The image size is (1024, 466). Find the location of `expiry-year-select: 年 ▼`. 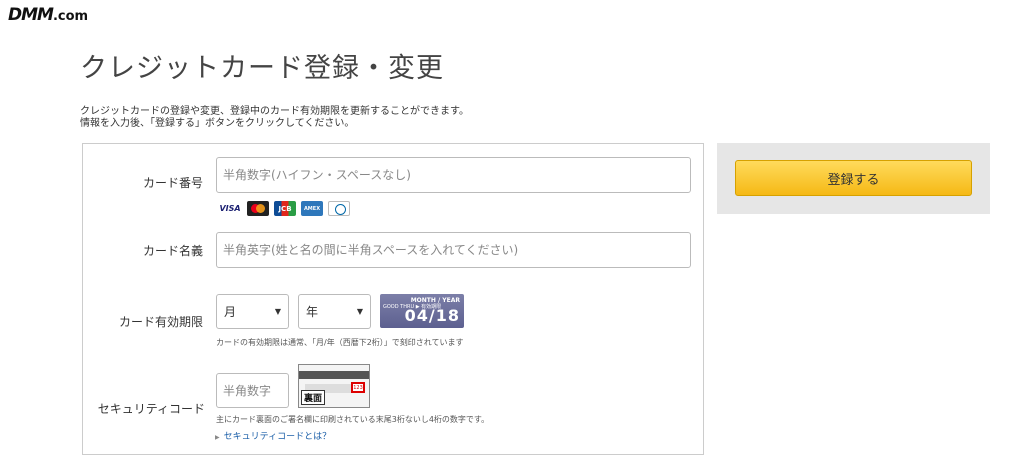

expiry-year-select: 年 ▼ is located at coordinates (334, 311).